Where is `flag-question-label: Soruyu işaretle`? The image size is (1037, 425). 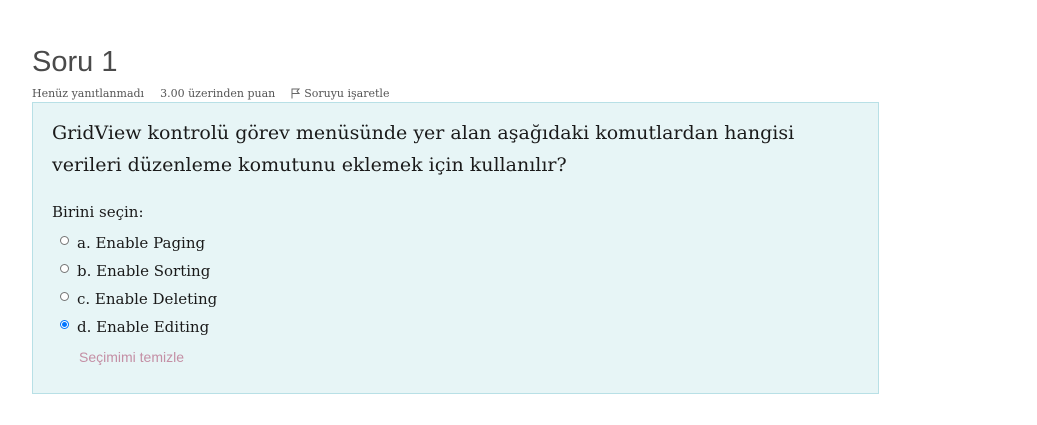 flag-question-label: Soruyu işaretle is located at coordinates (347, 93).